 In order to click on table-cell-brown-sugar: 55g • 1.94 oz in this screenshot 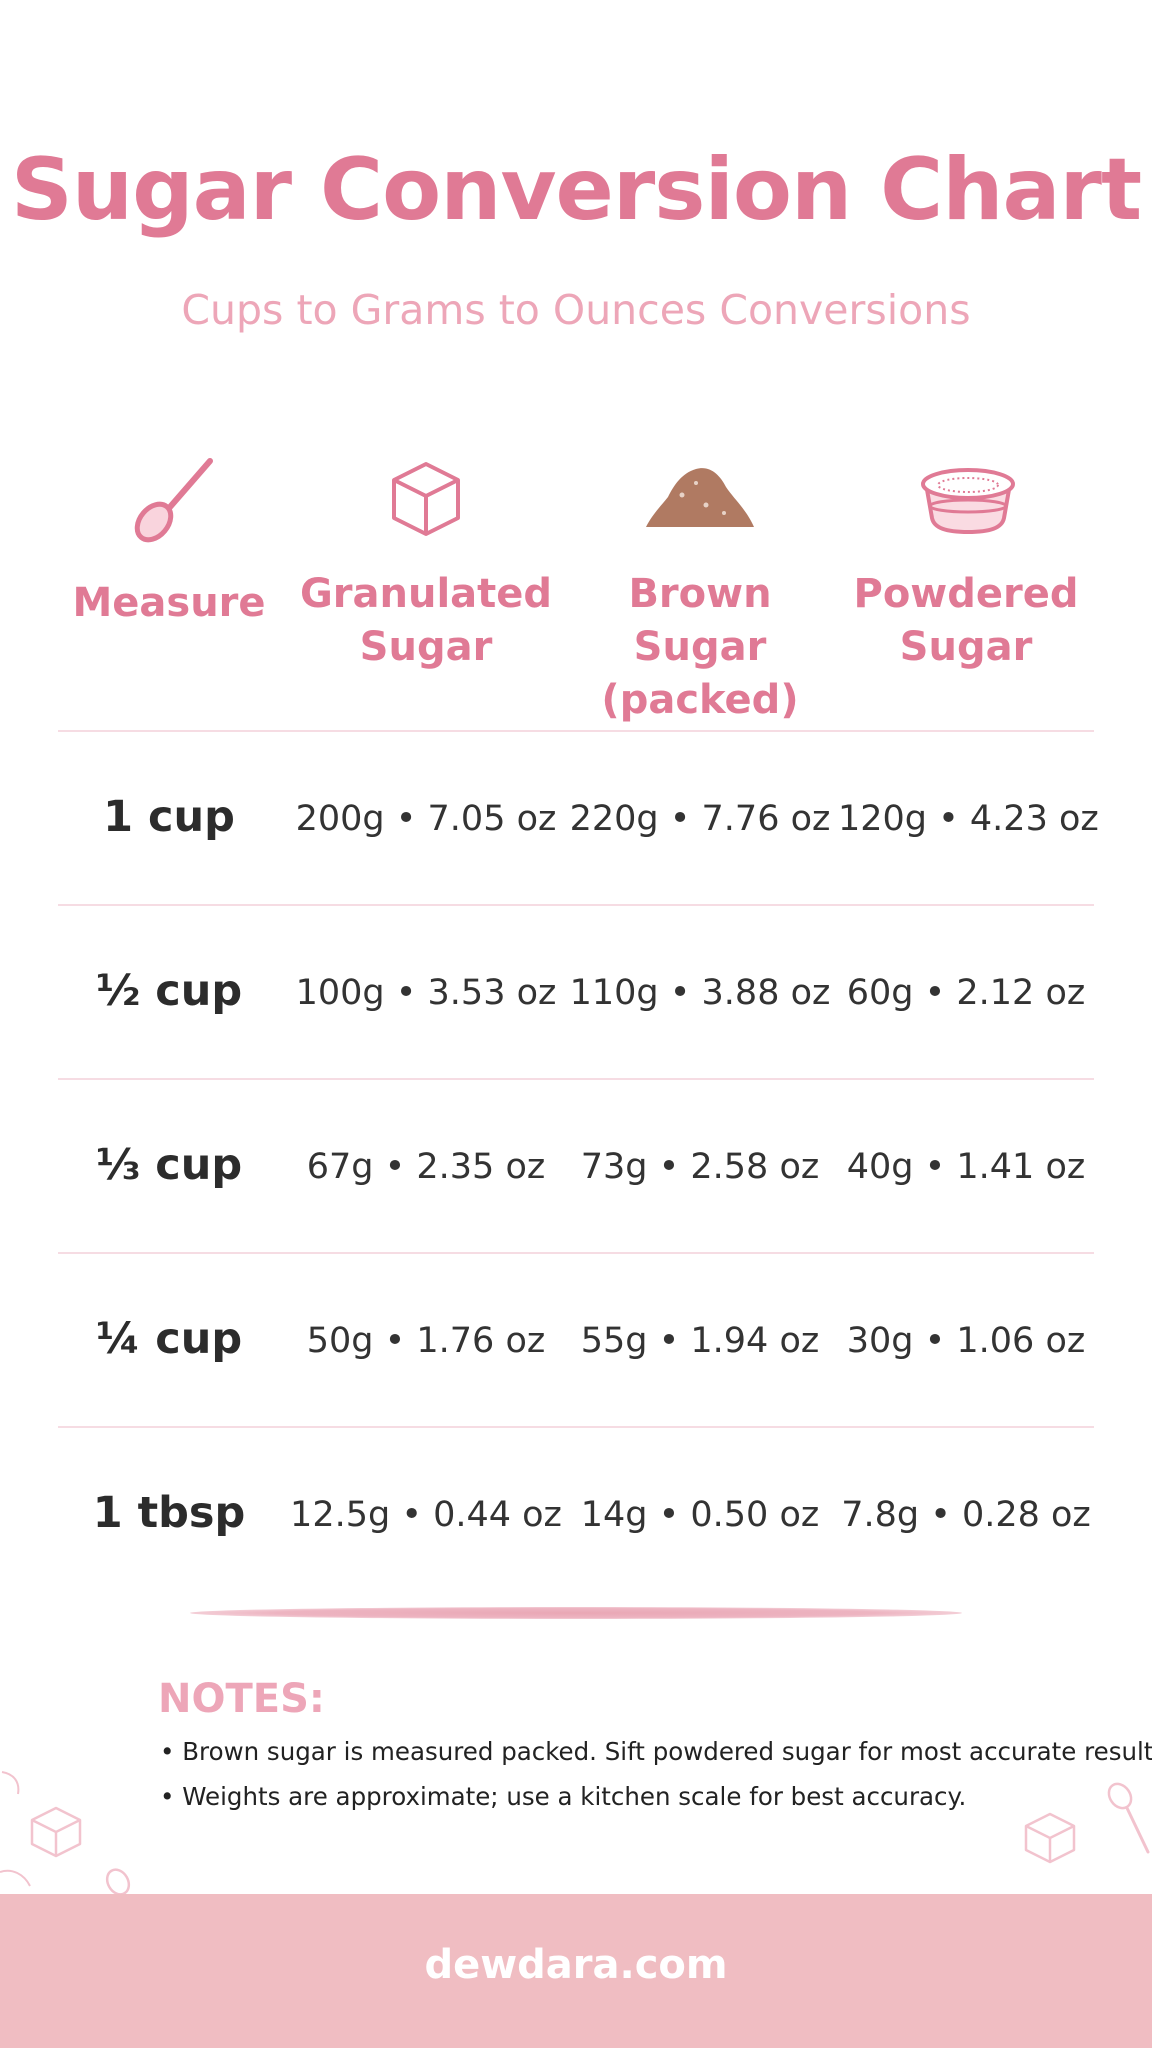, I will do `click(700, 1341)`.